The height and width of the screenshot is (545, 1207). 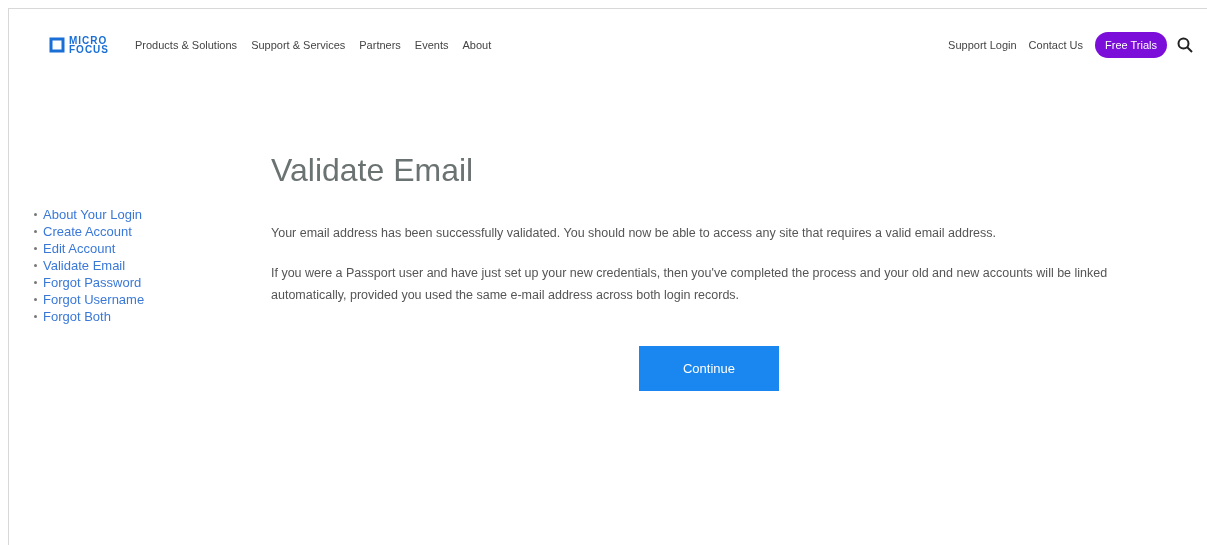 I want to click on nav-link: Support & Services, so click(x=298, y=45).